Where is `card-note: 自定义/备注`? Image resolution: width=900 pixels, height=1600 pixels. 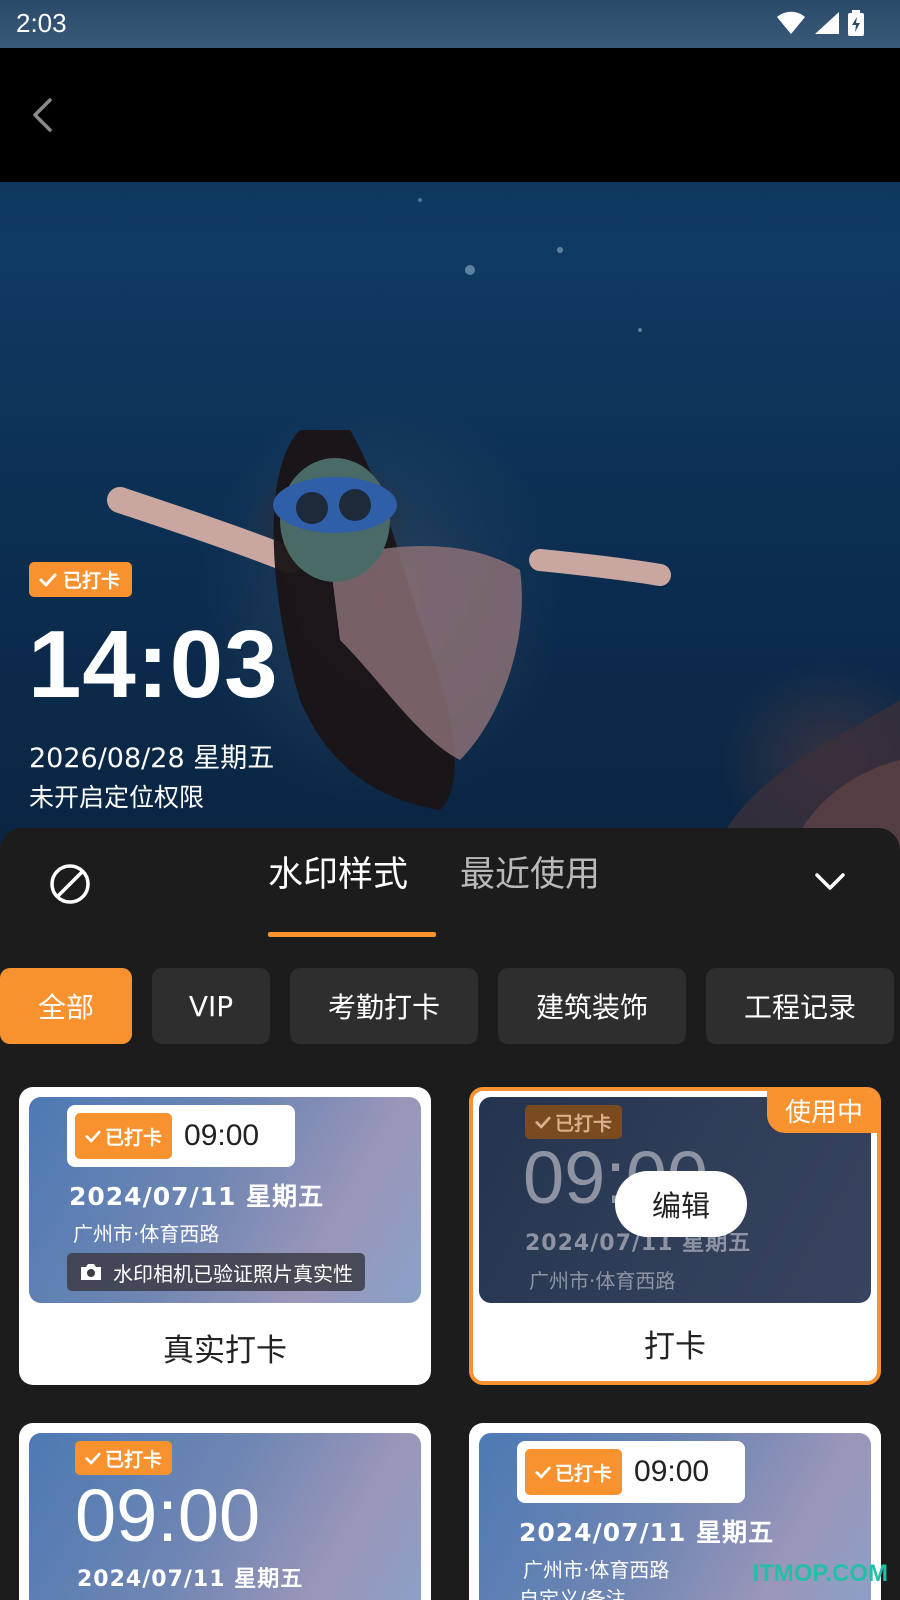
card-note: 自定义/备注 is located at coordinates (572, 1593).